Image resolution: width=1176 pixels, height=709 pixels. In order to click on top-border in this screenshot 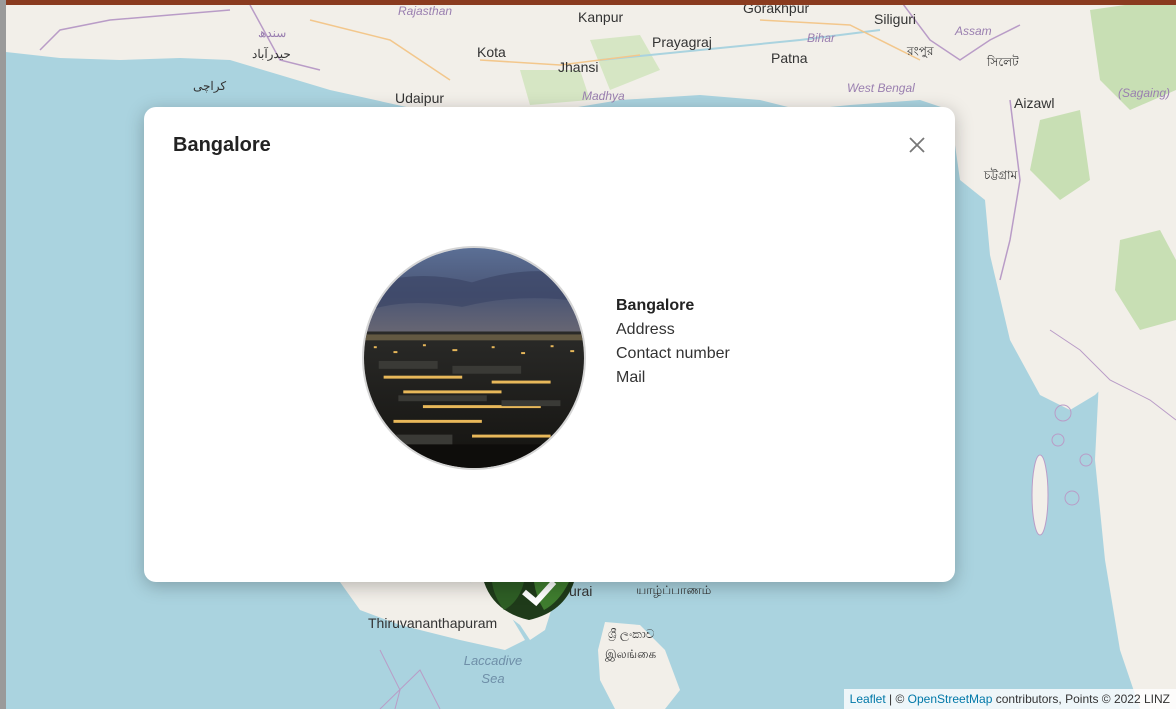, I will do `click(588, 2)`.